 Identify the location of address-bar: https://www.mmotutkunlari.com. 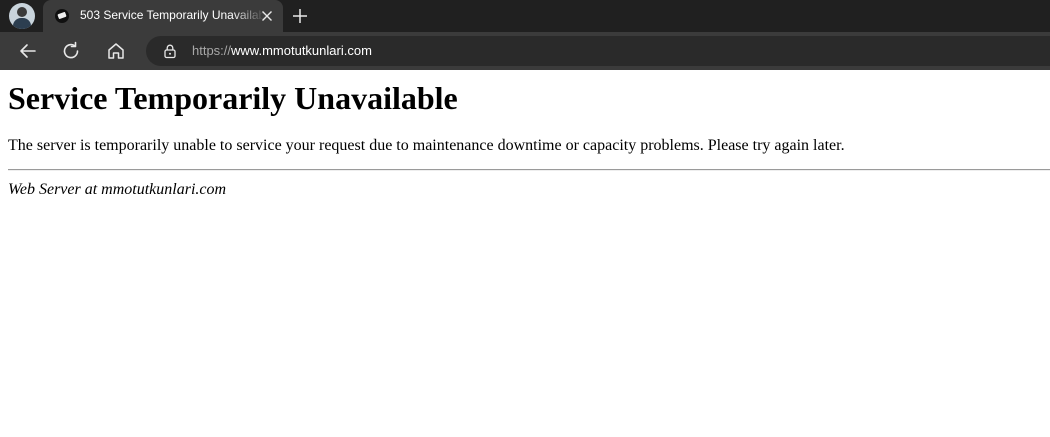
(598, 51).